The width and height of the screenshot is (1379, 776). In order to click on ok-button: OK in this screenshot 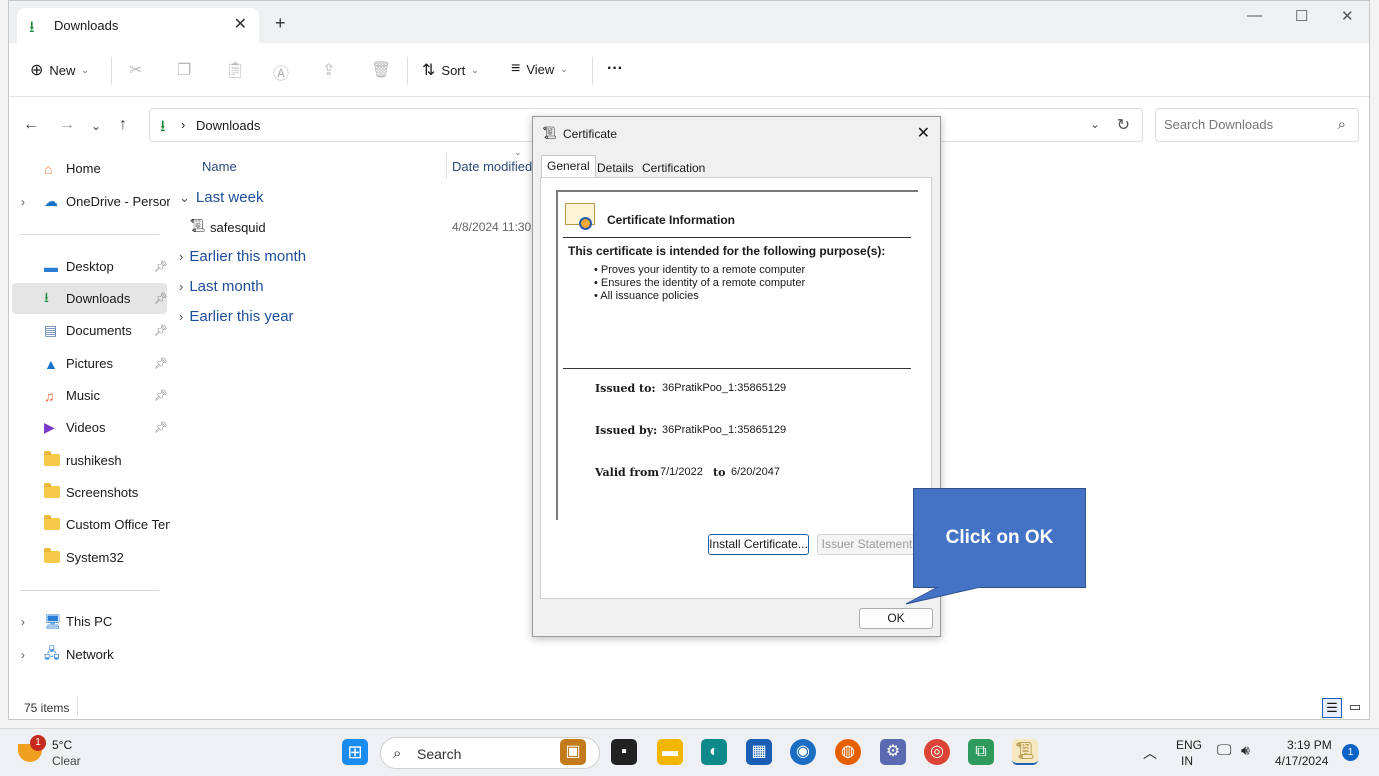, I will do `click(896, 618)`.